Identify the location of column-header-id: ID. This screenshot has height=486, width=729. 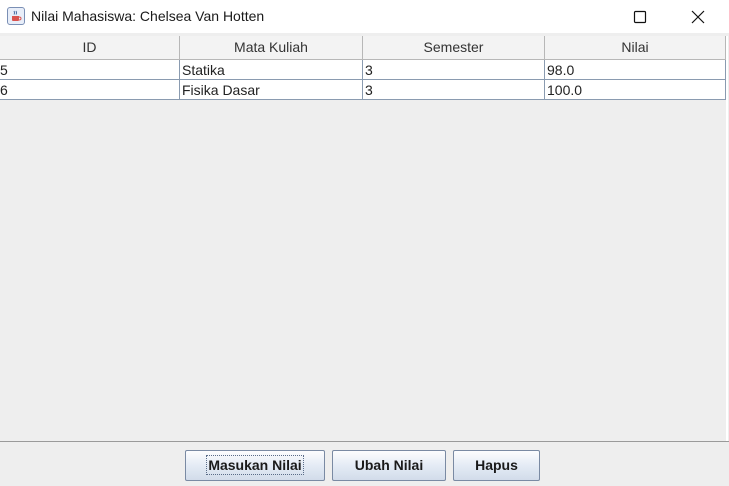
(90, 47).